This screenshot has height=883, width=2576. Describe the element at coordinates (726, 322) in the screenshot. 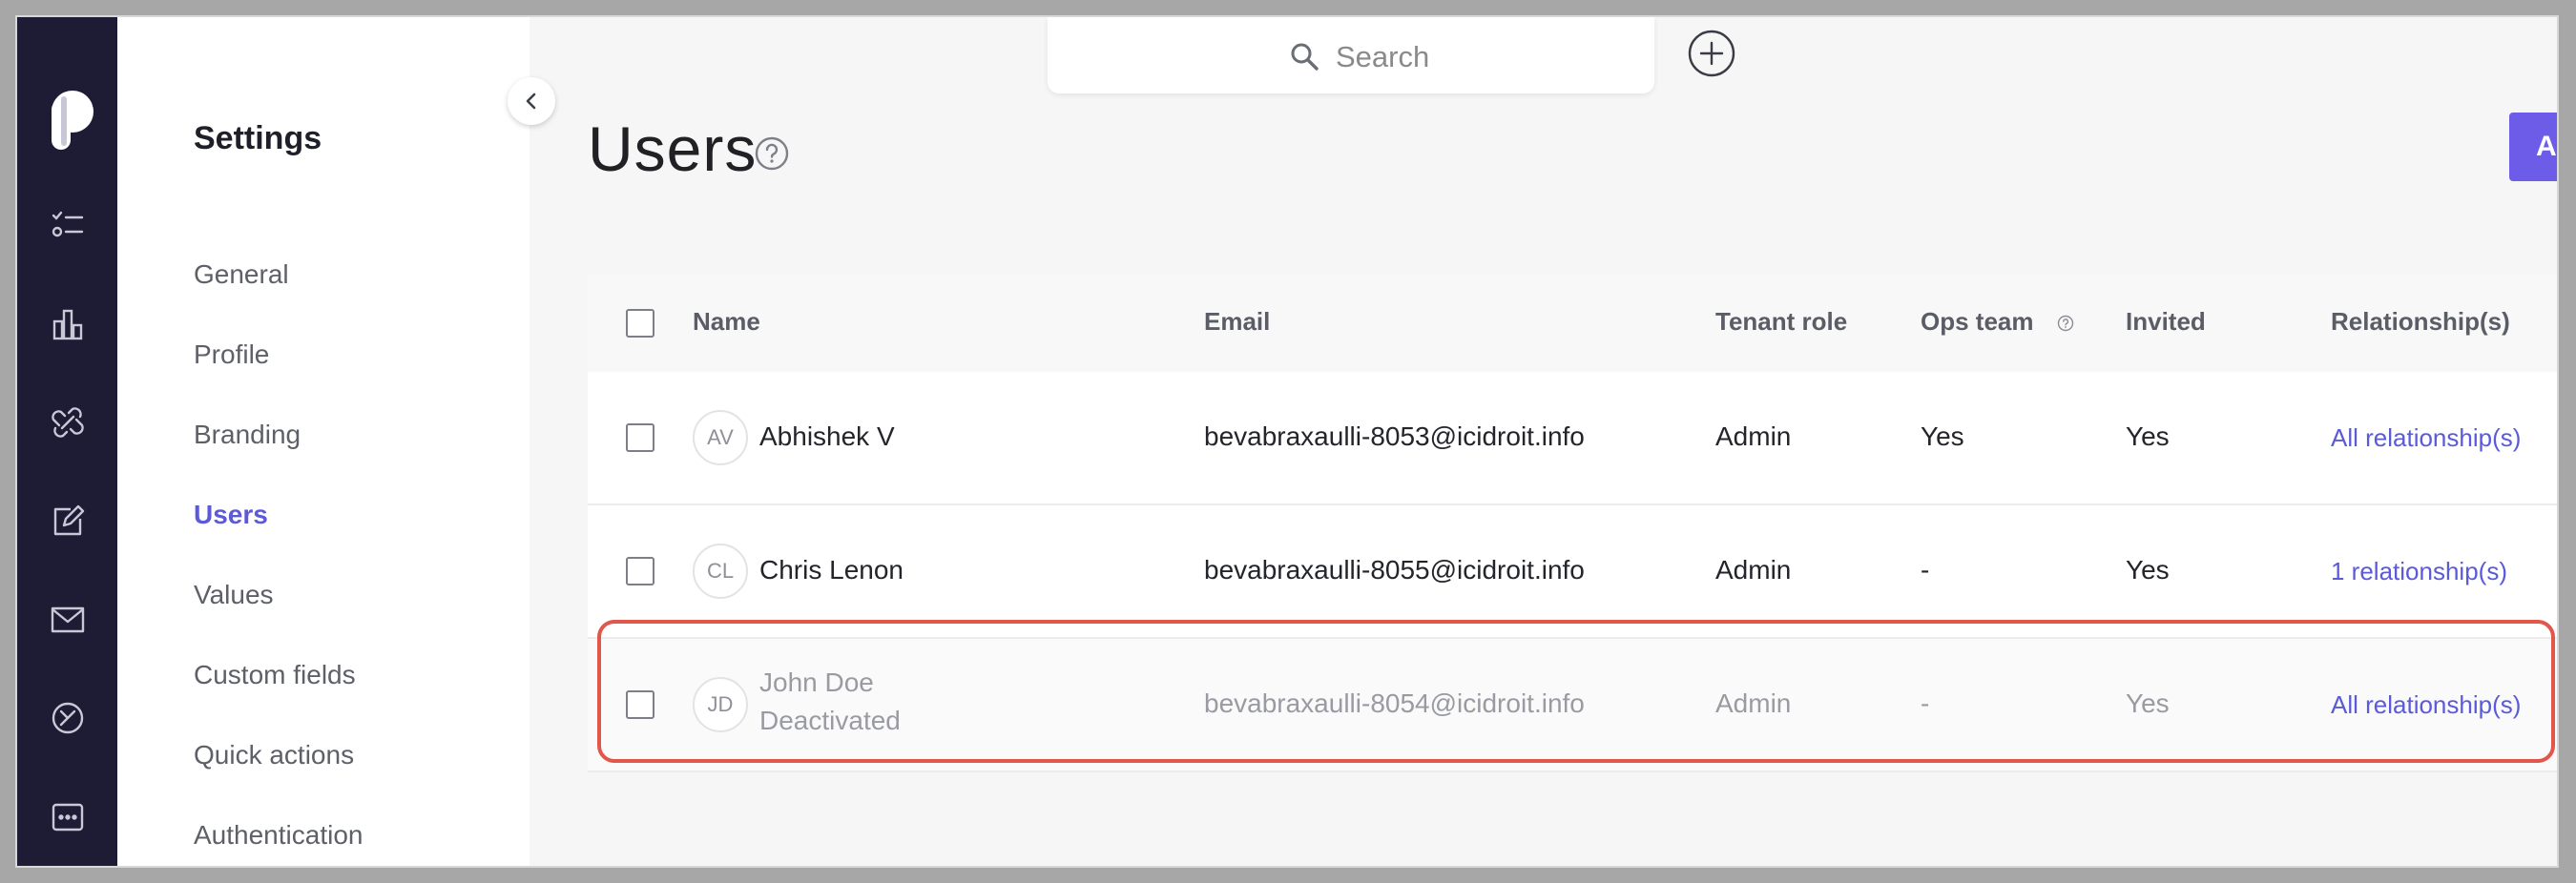

I see `column-header-name: Name` at that location.